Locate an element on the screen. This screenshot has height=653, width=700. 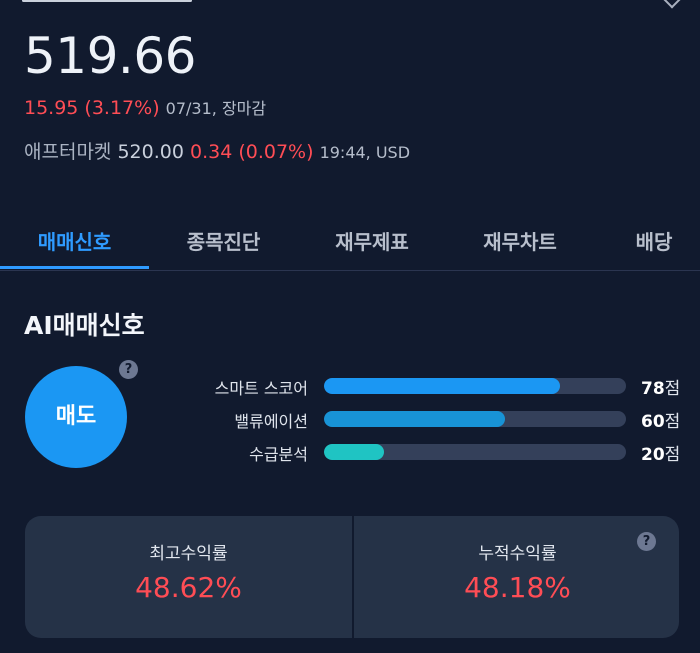
max-return-value: 48.62% is located at coordinates (188, 587).